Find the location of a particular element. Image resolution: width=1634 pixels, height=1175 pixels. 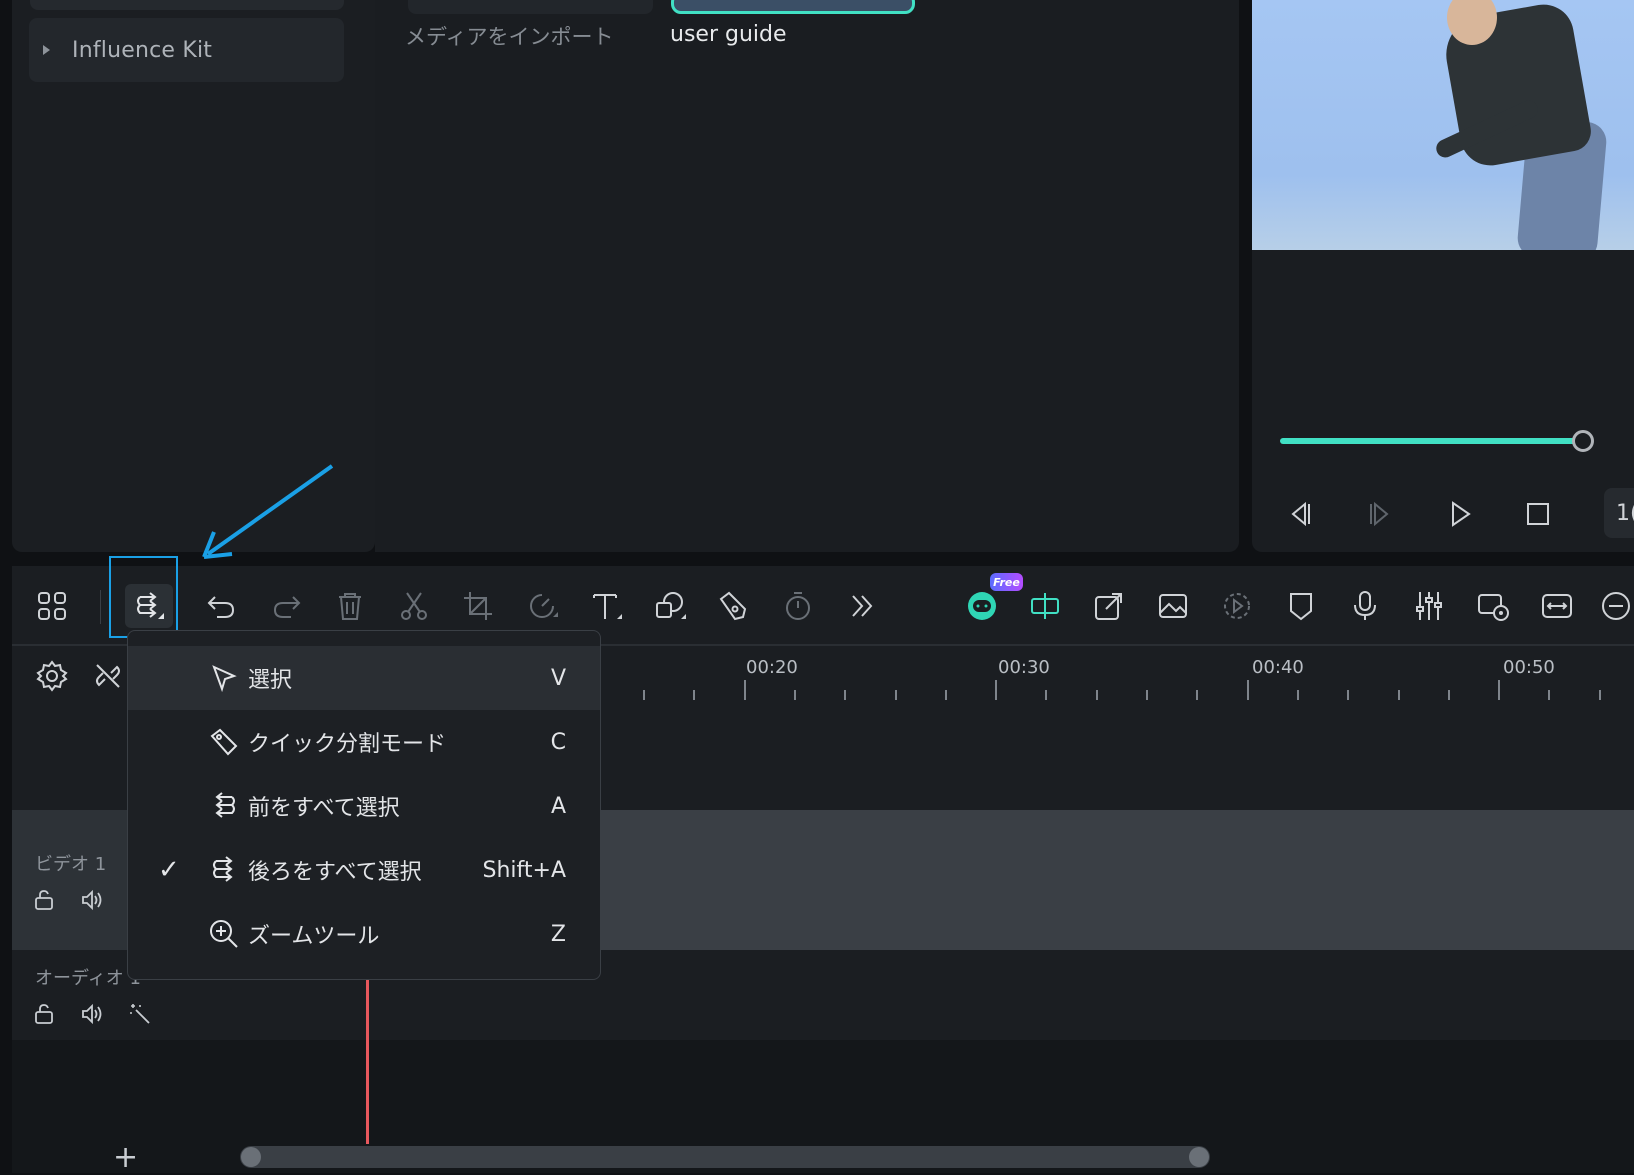

next-frame-button is located at coordinates (1380, 514).